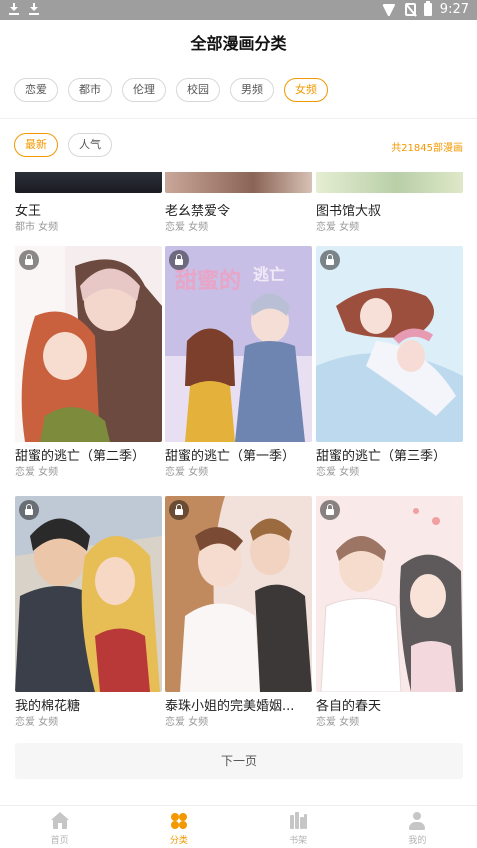 This screenshot has height=848, width=477. I want to click on comic-card: 甜蜜的逃亡（第二季） 恋爱 女频, so click(88, 362).